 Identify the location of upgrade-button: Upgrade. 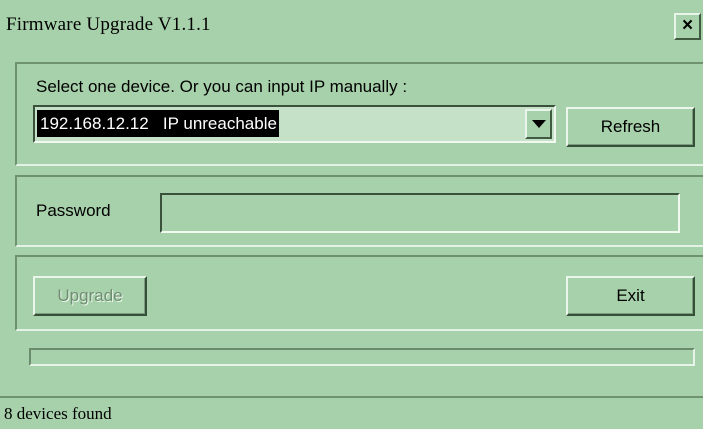
(90, 296).